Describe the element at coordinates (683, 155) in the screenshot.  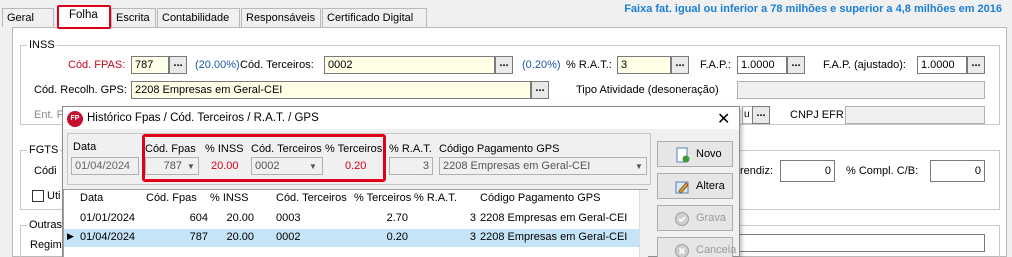
I see `new-document-icon` at that location.